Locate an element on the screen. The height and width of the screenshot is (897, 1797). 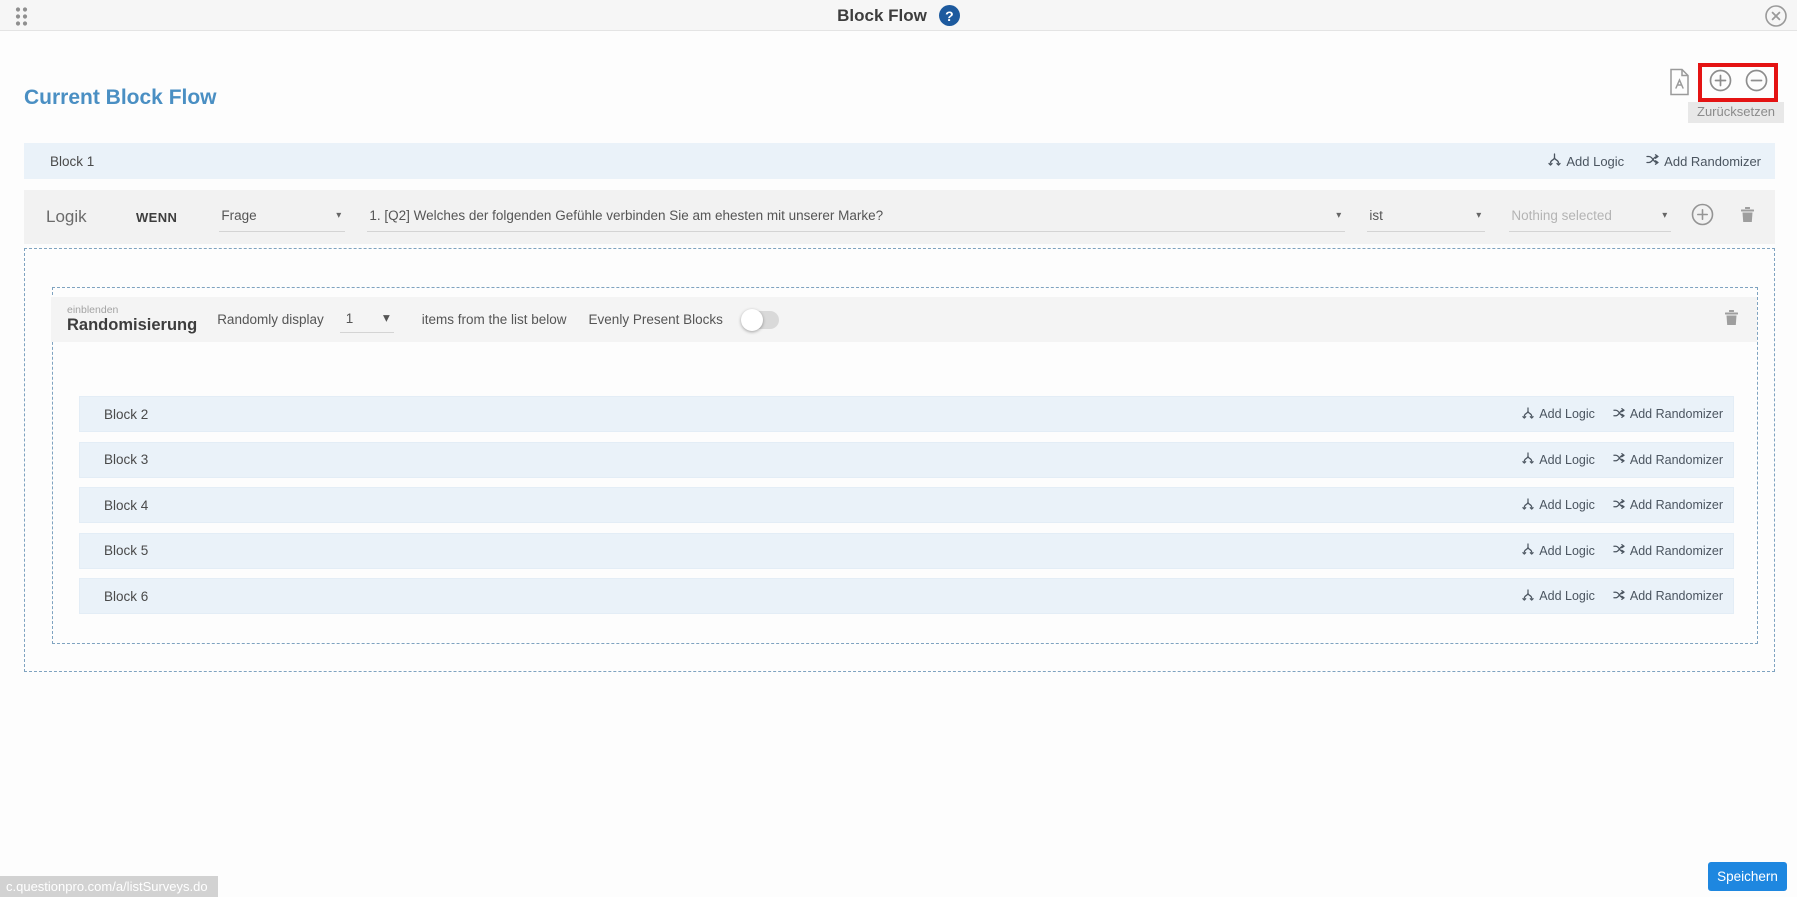
block-row-5: Block 5 Add Logic Add Randomizer is located at coordinates (906, 550).